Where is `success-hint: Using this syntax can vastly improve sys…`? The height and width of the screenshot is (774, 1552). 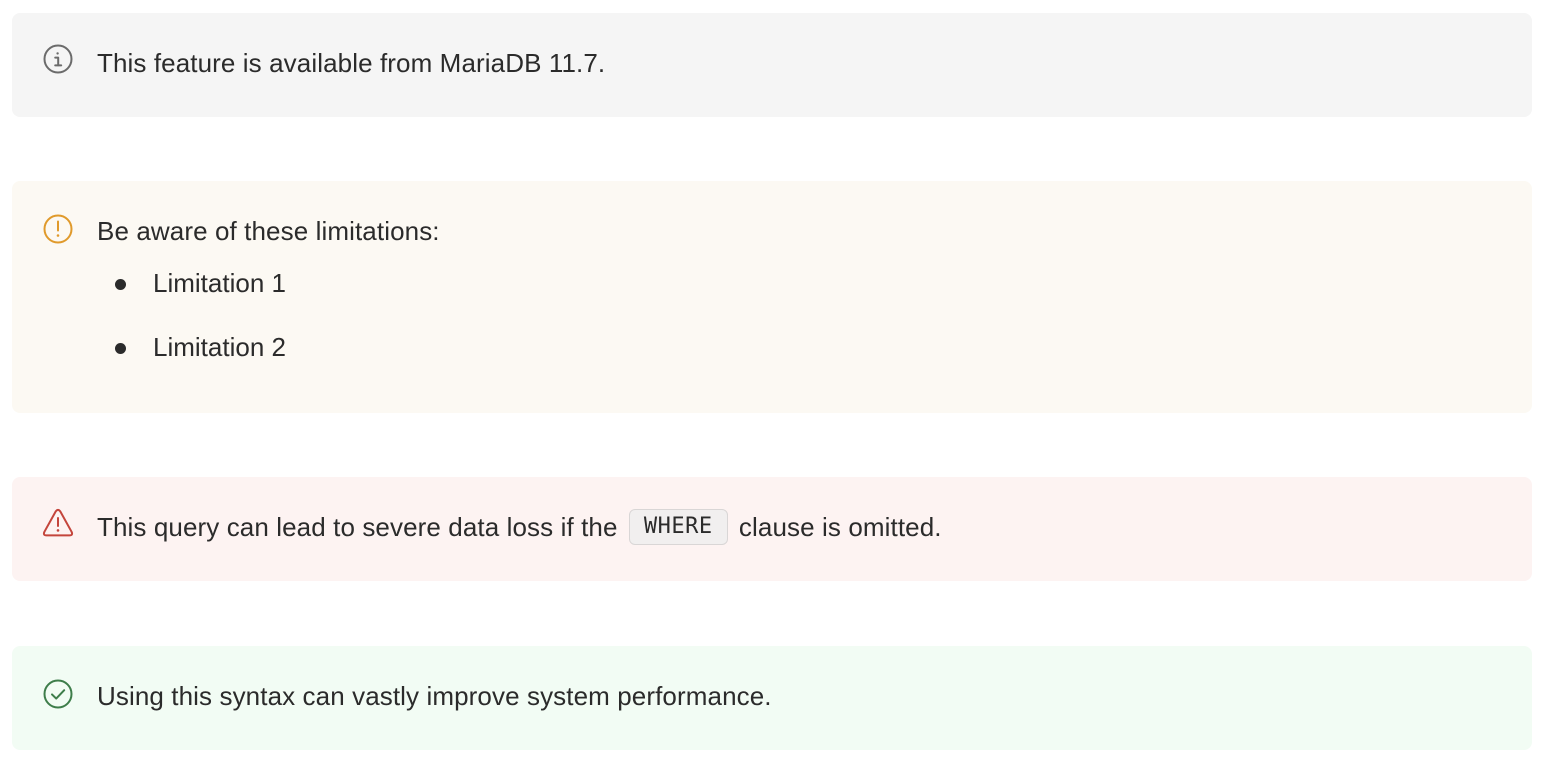 success-hint: Using this syntax can vastly improve sys… is located at coordinates (772, 698).